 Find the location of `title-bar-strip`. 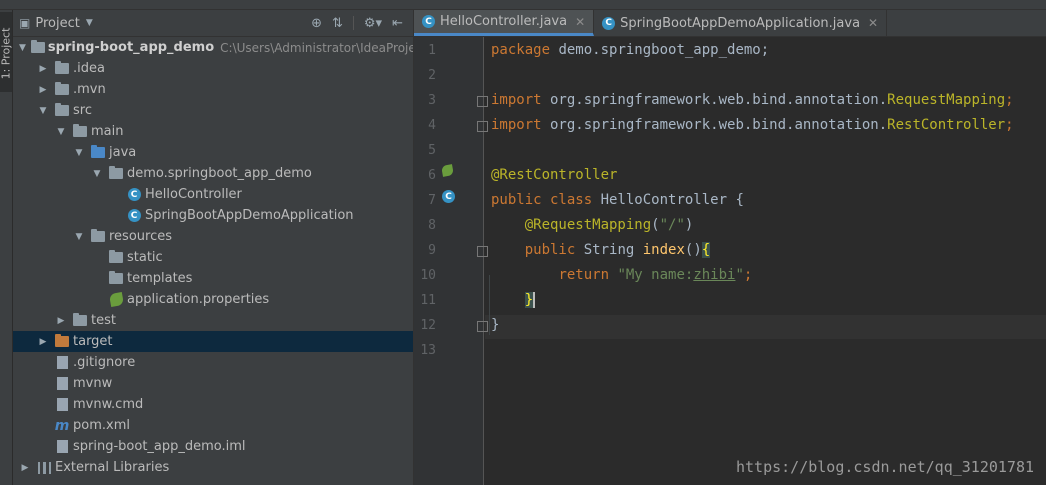

title-bar-strip is located at coordinates (523, 5).